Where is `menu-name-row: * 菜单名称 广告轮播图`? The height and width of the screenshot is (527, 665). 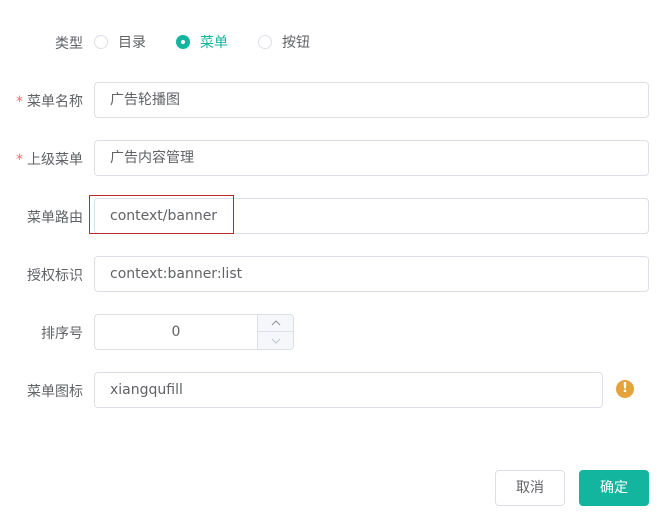 menu-name-row: * 菜单名称 广告轮播图 is located at coordinates (332, 100).